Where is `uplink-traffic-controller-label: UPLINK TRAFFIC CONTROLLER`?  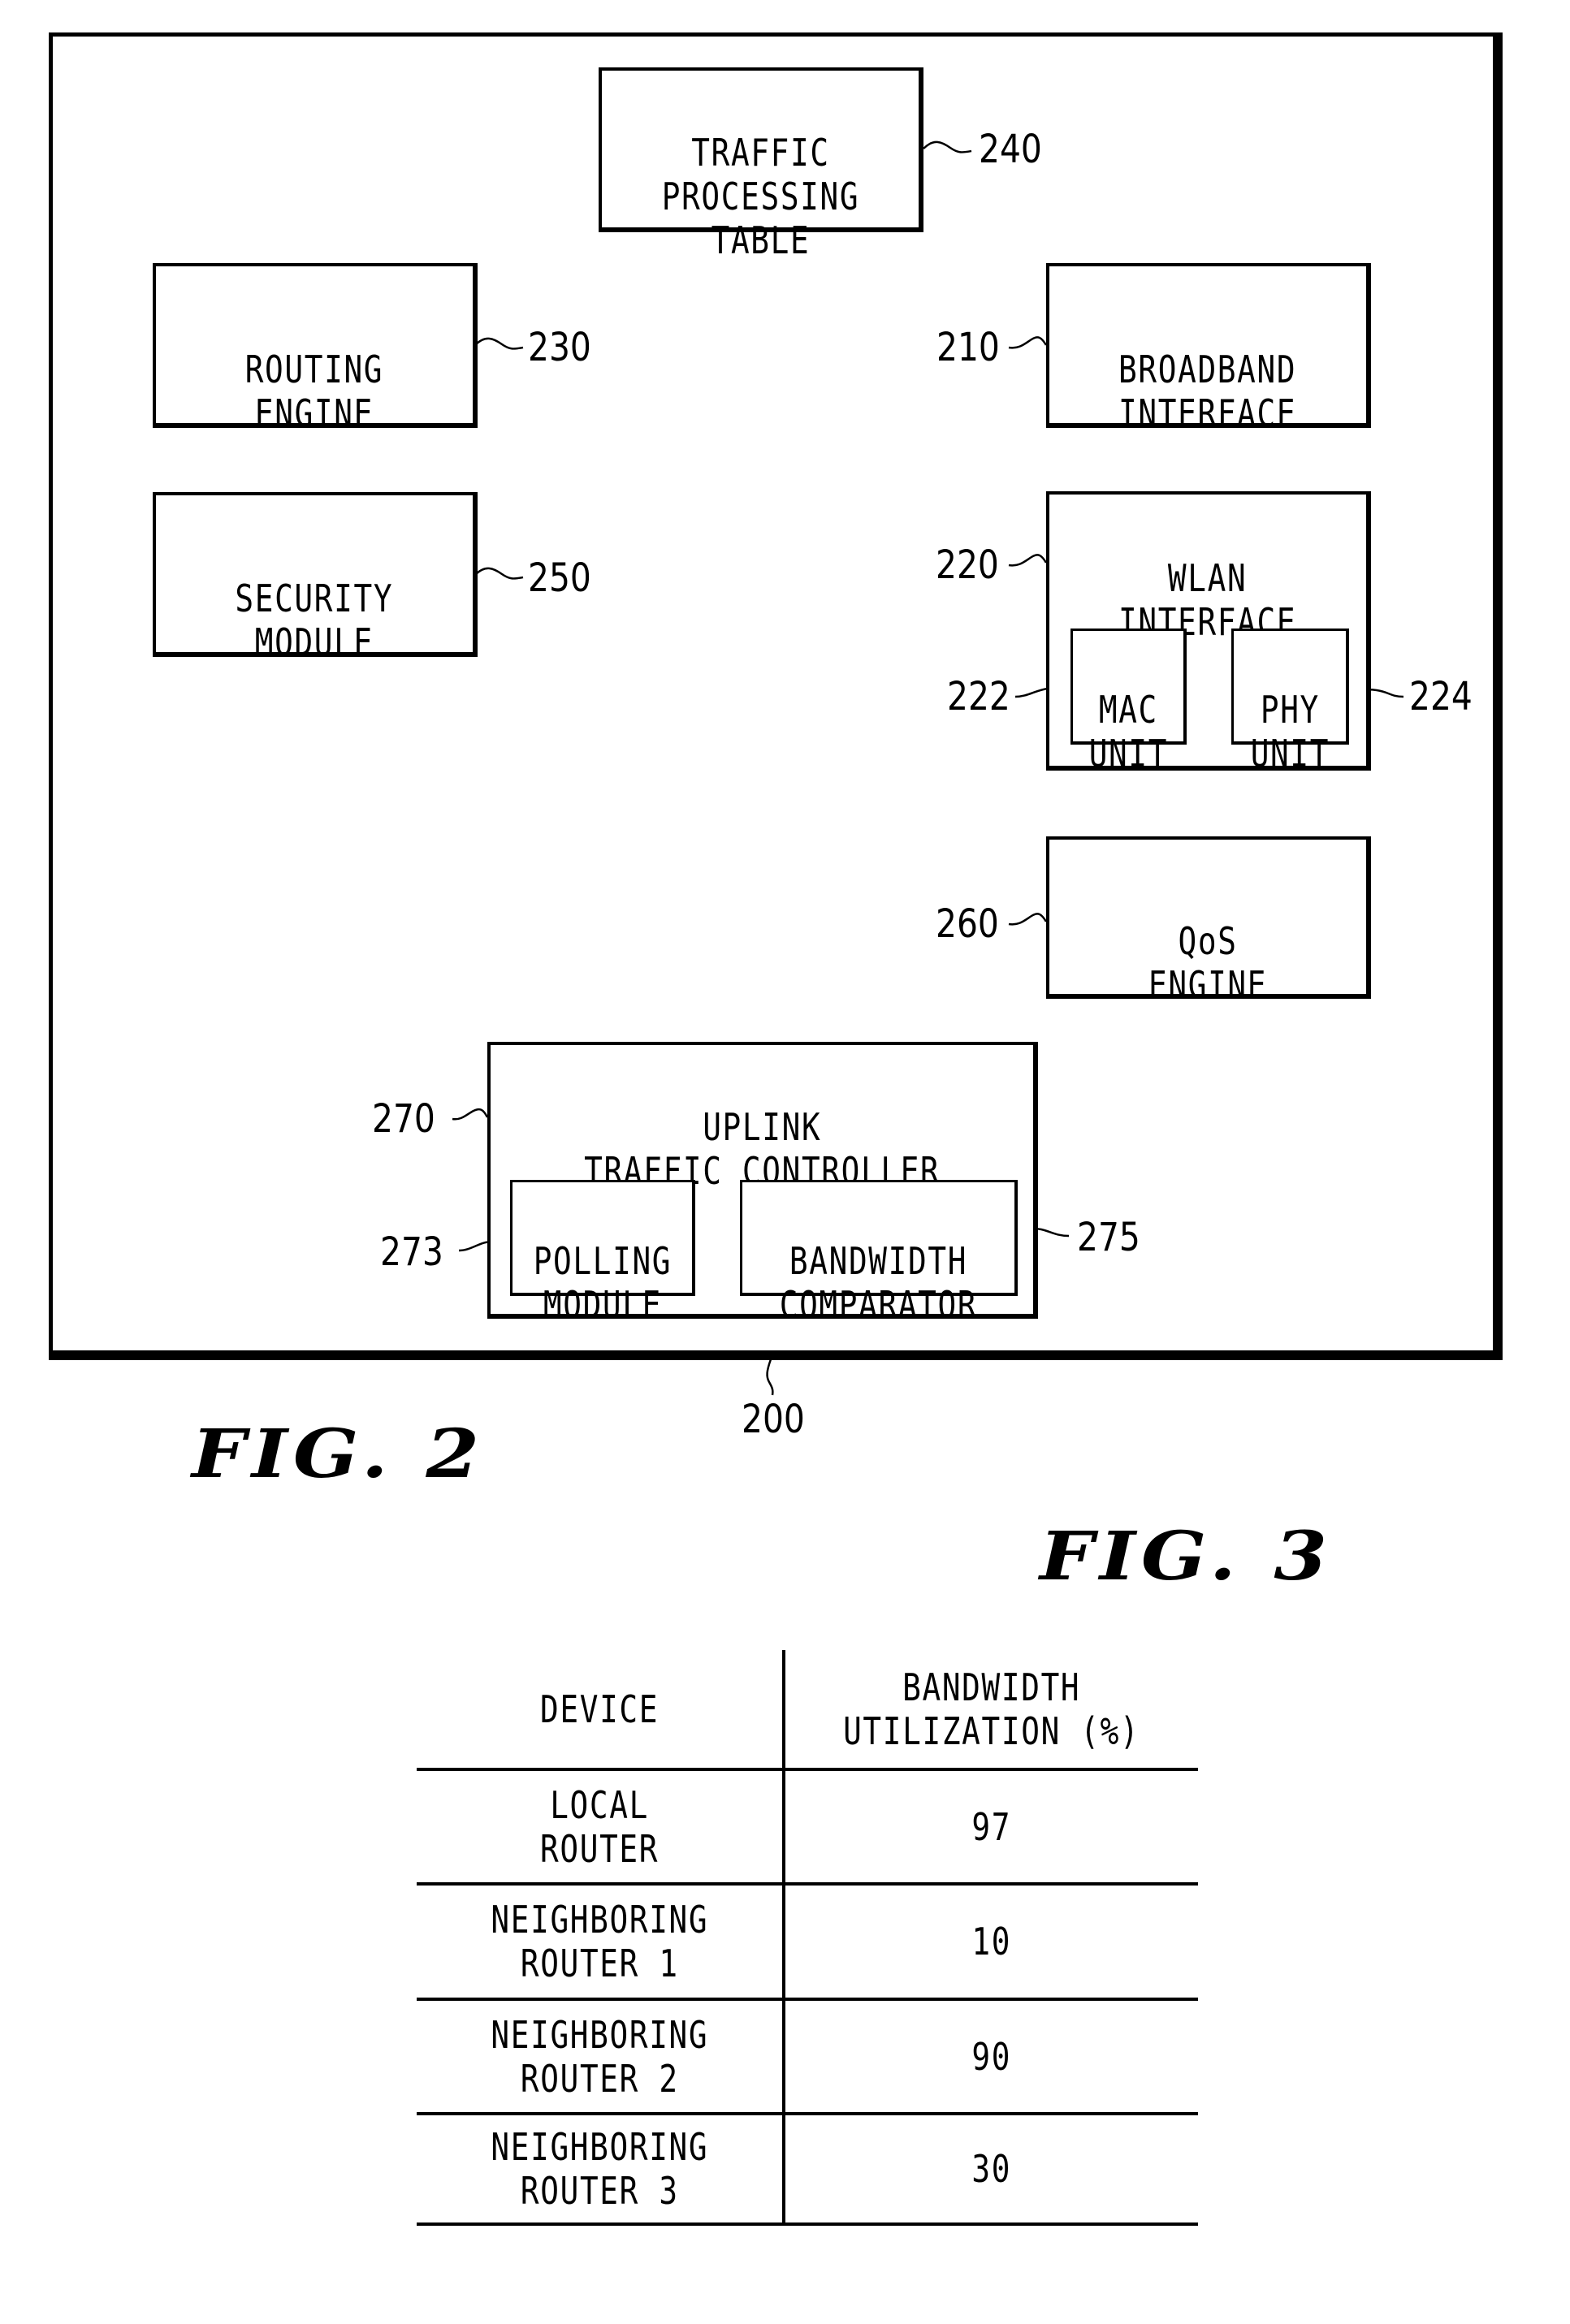 uplink-traffic-controller-label: UPLINK TRAFFIC CONTROLLER is located at coordinates (762, 1149).